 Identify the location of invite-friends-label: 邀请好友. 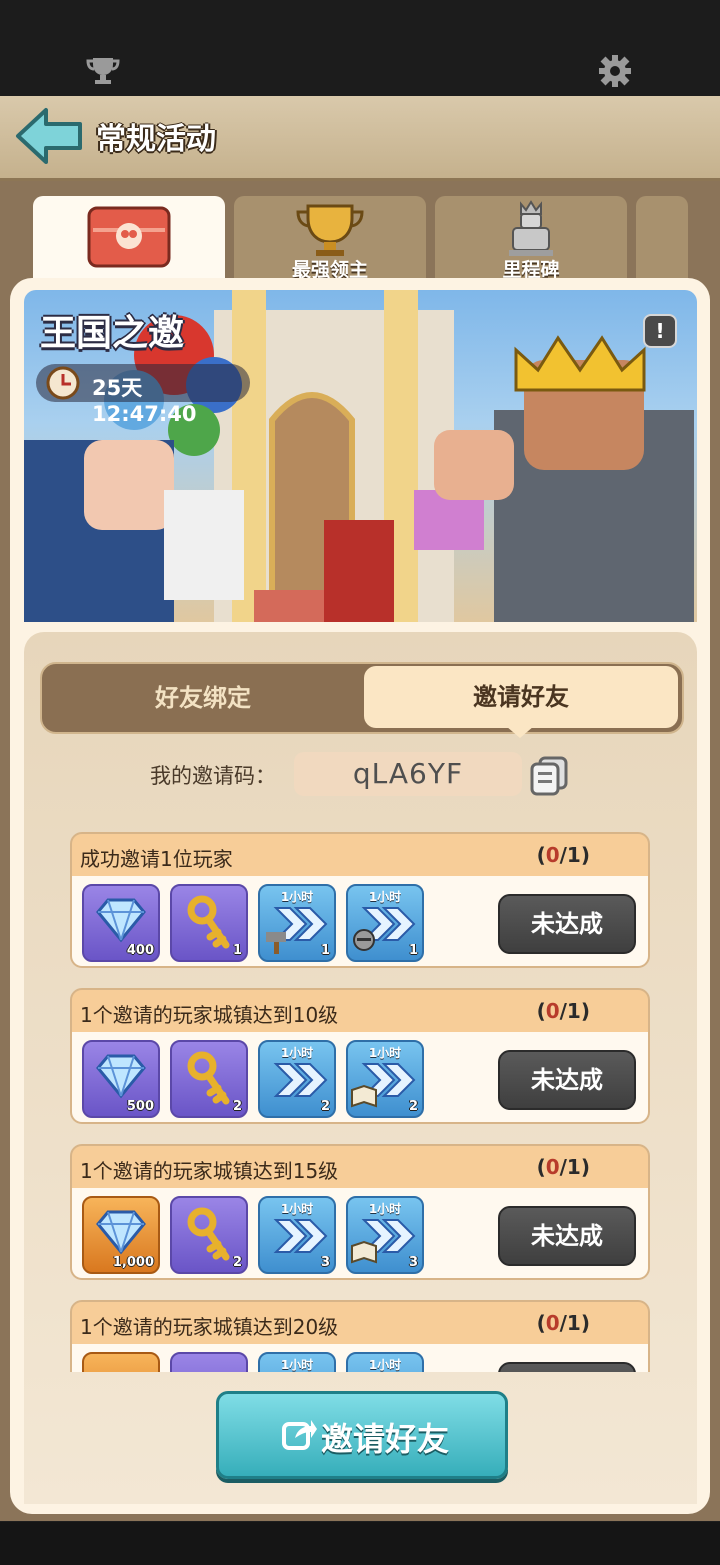
(385, 1439).